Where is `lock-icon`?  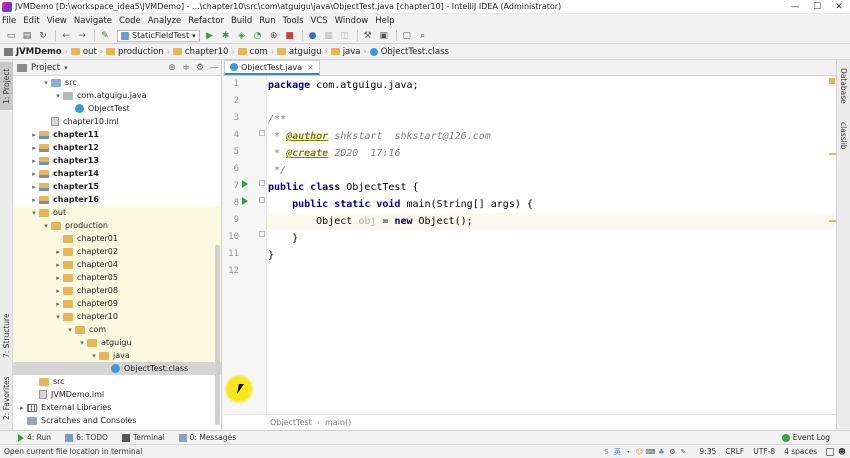
lock-icon is located at coordinates (830, 451).